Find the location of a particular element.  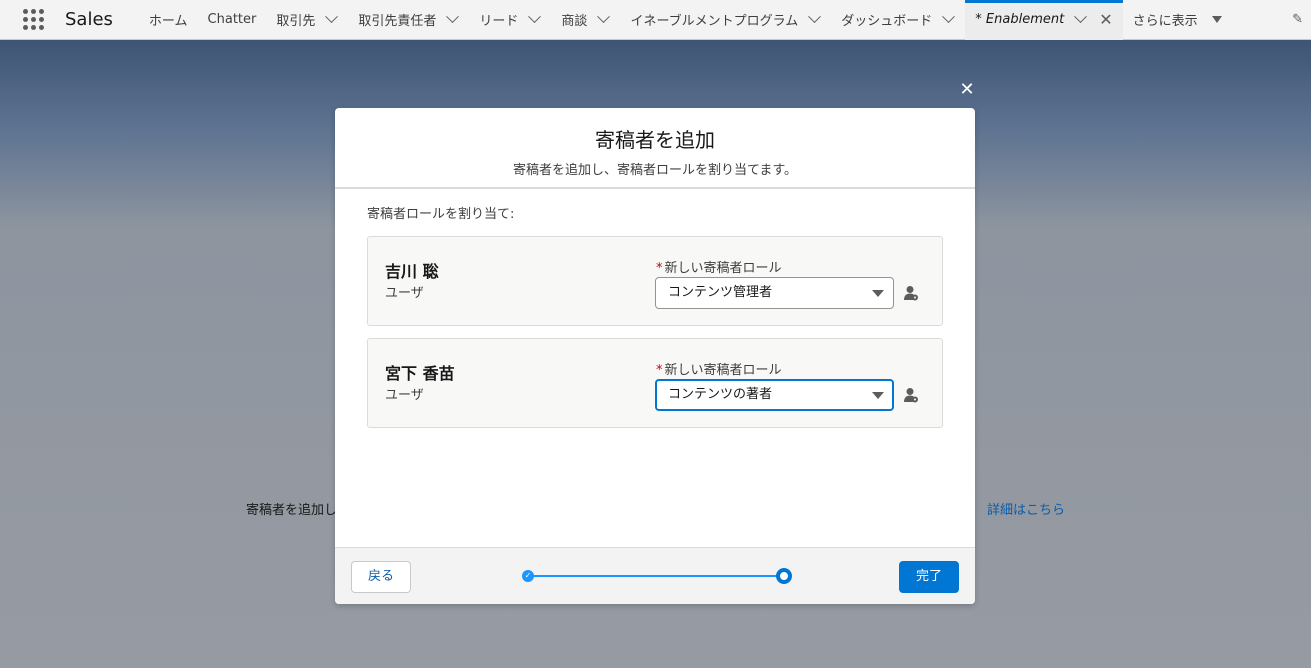

learn-more-link: 詳細はこちら is located at coordinates (1026, 508).